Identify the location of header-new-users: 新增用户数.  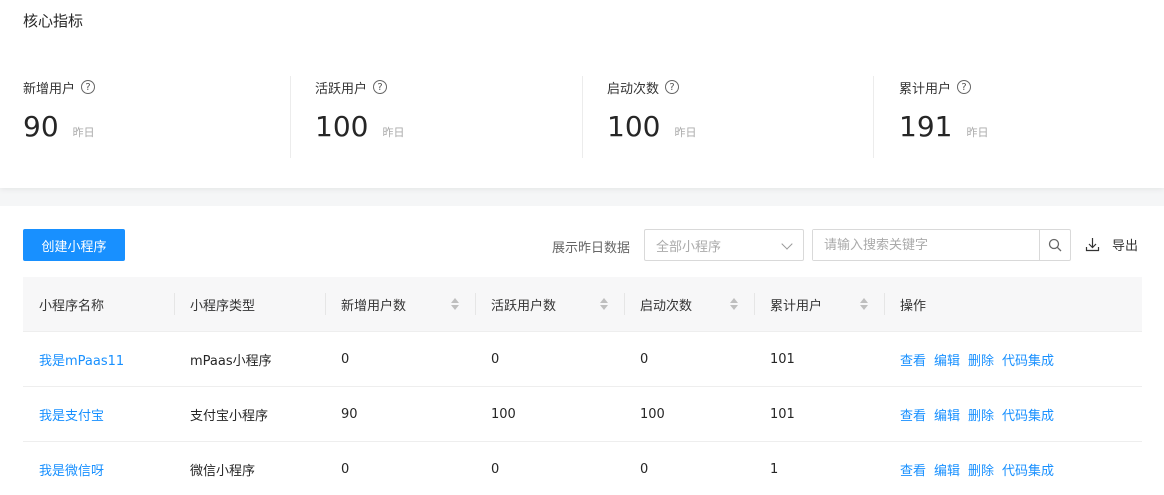
(400, 304).